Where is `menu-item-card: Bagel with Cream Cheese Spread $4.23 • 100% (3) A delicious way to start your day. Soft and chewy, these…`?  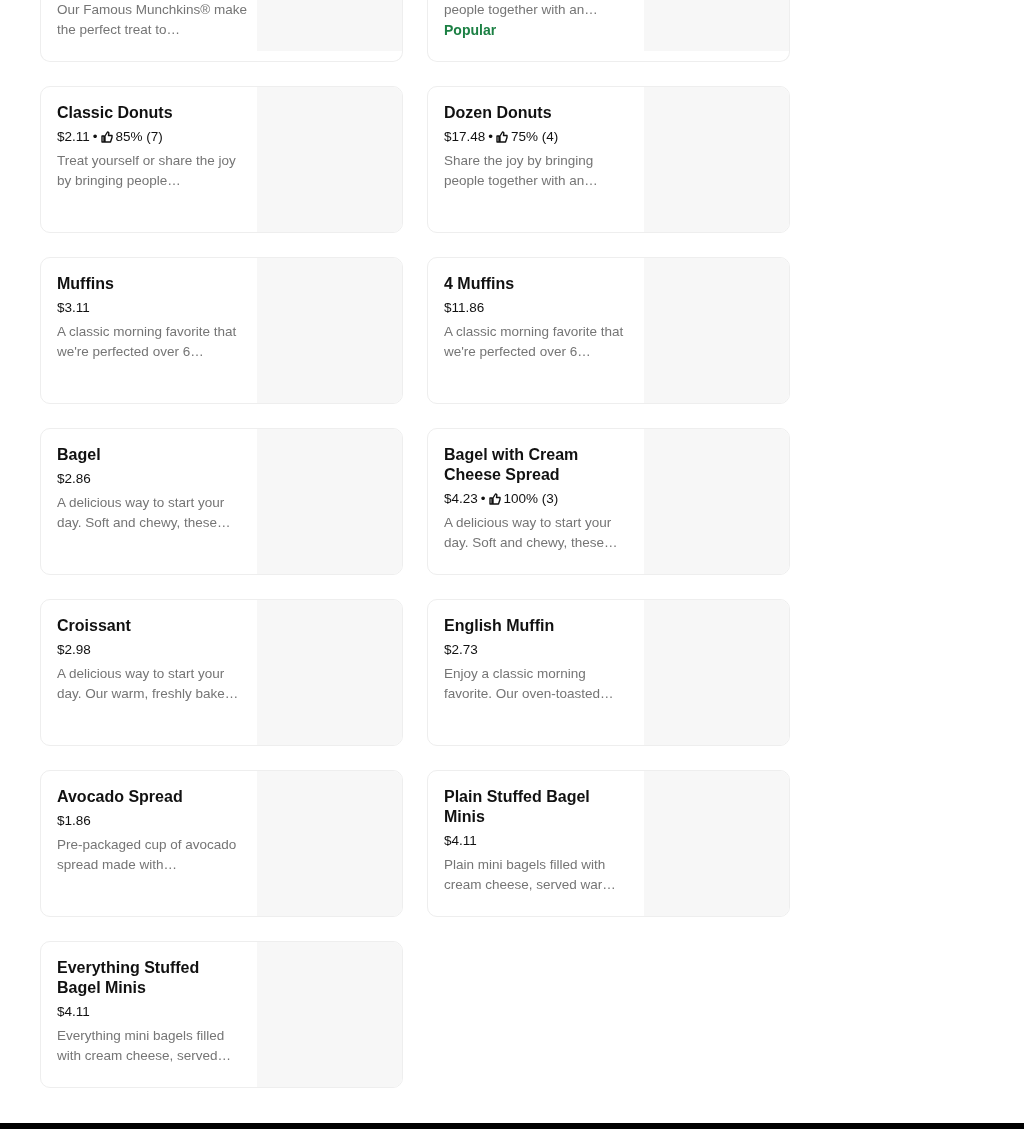
menu-item-card: Bagel with Cream Cheese Spread $4.23 • 100% (3) A delicious way to start your day. Soft and chewy, these… is located at coordinates (608, 501).